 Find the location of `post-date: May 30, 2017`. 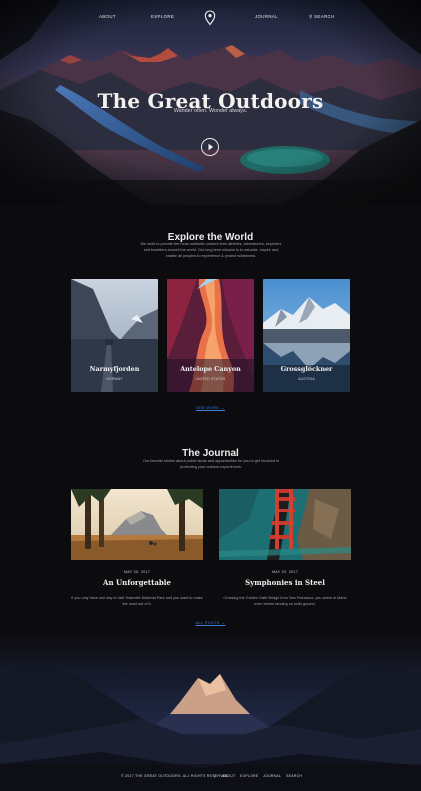

post-date: May 30, 2017 is located at coordinates (137, 572).